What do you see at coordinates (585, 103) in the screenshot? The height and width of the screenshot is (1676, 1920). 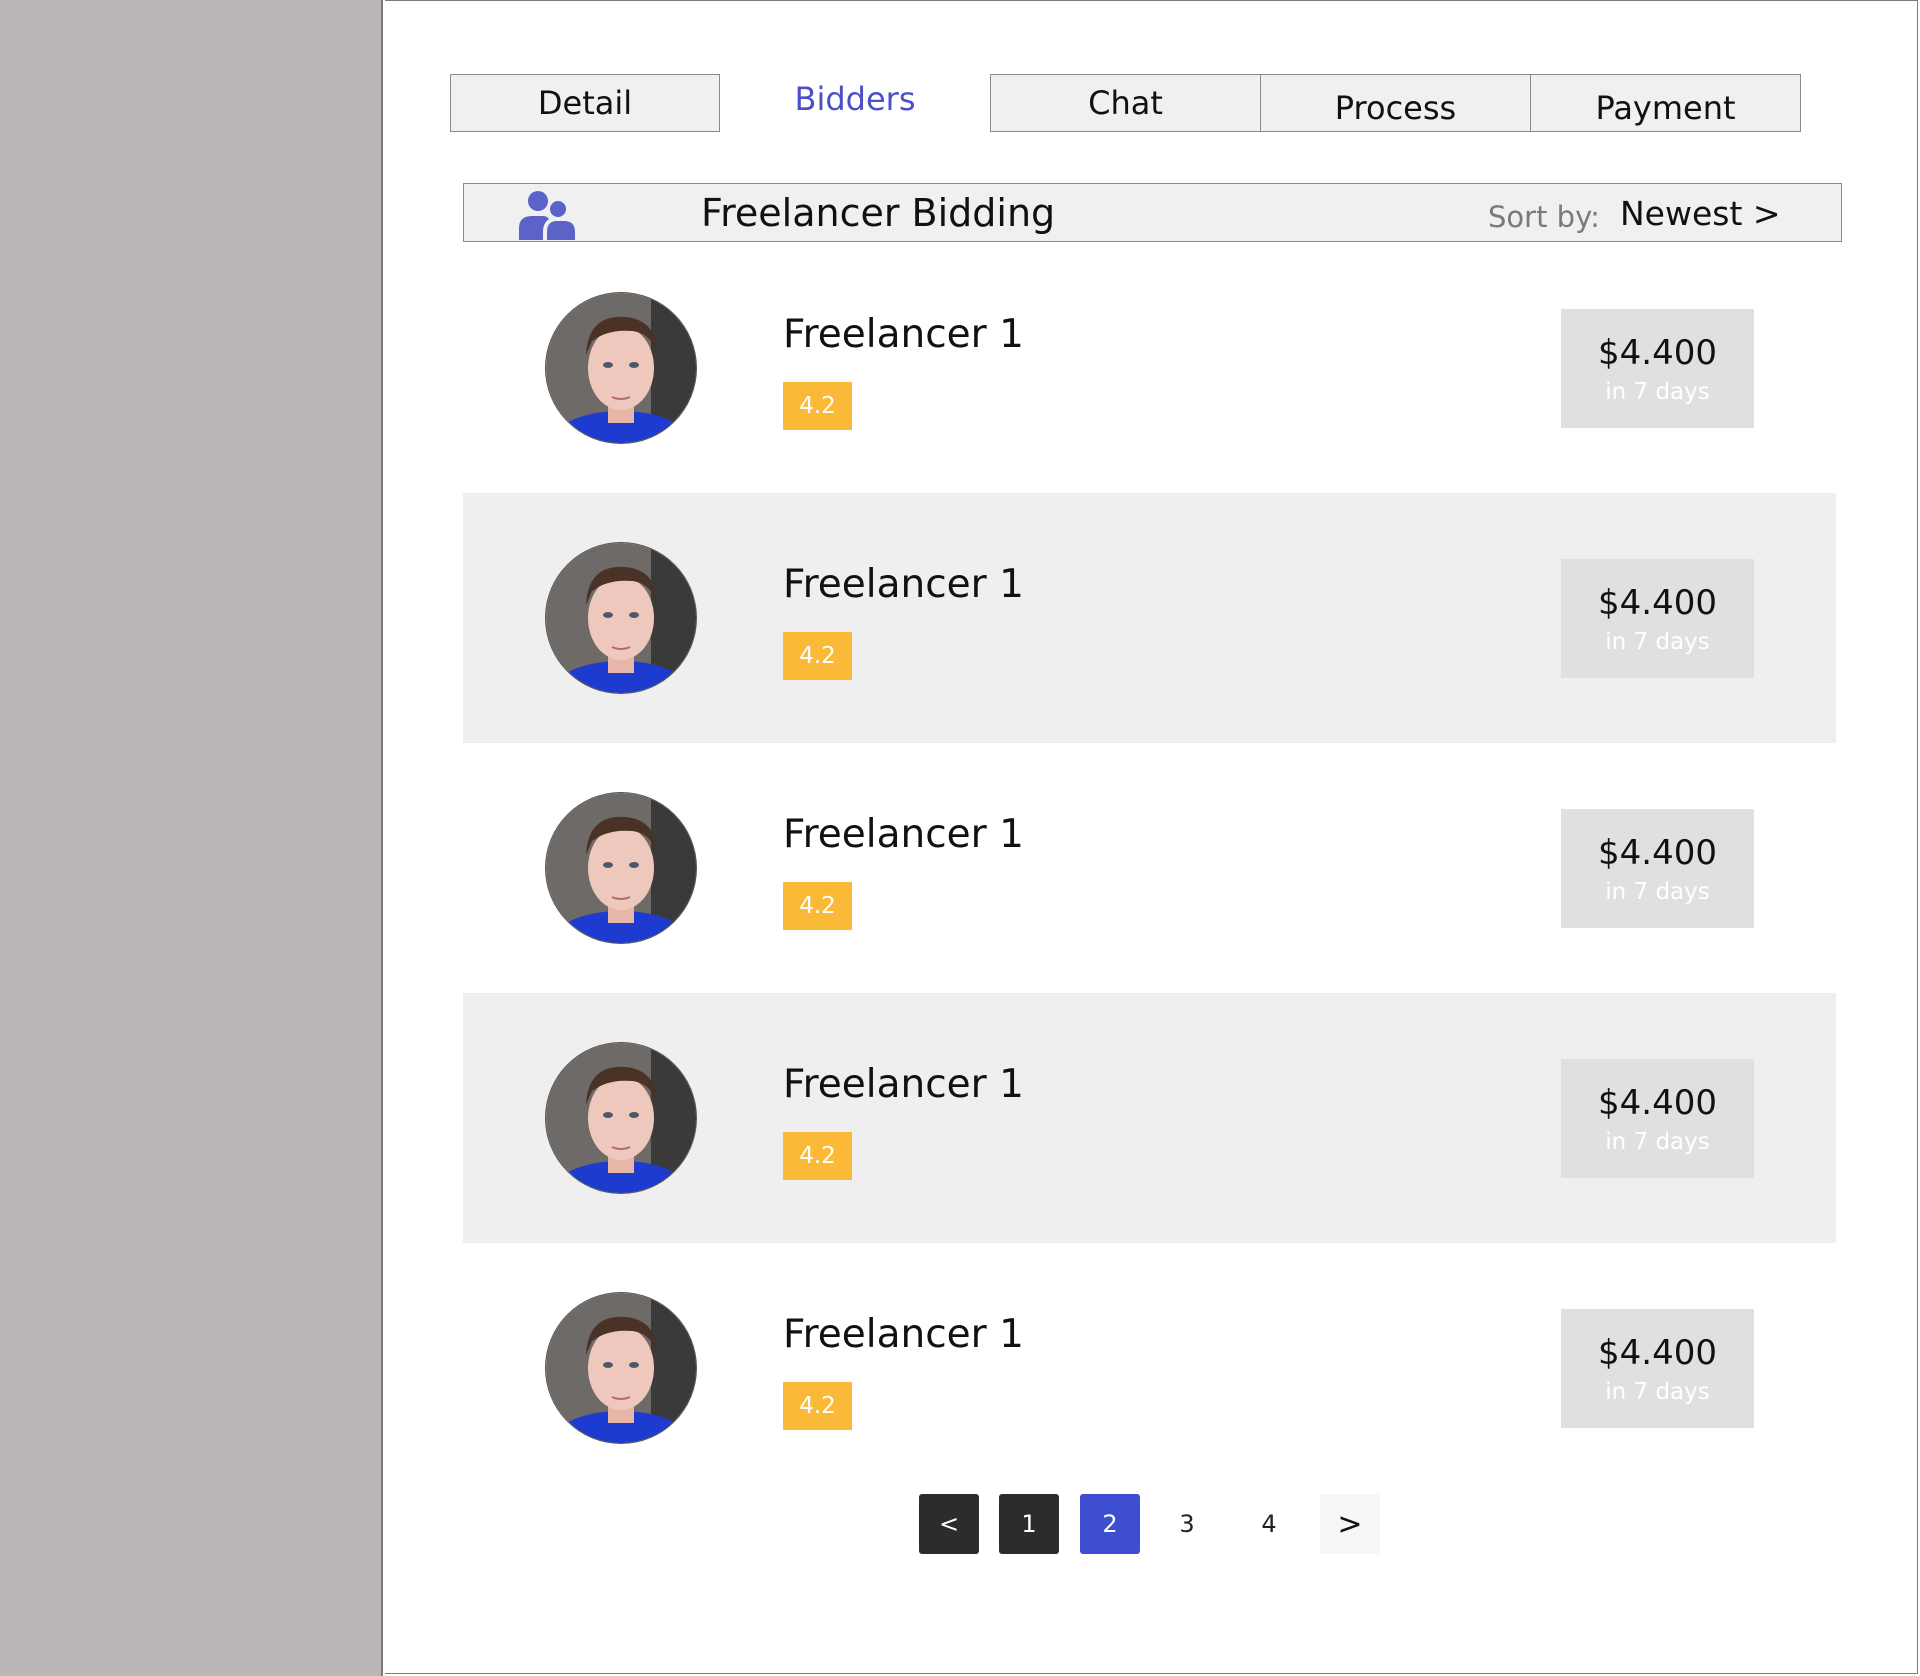 I see `tab-detail: Detail` at bounding box center [585, 103].